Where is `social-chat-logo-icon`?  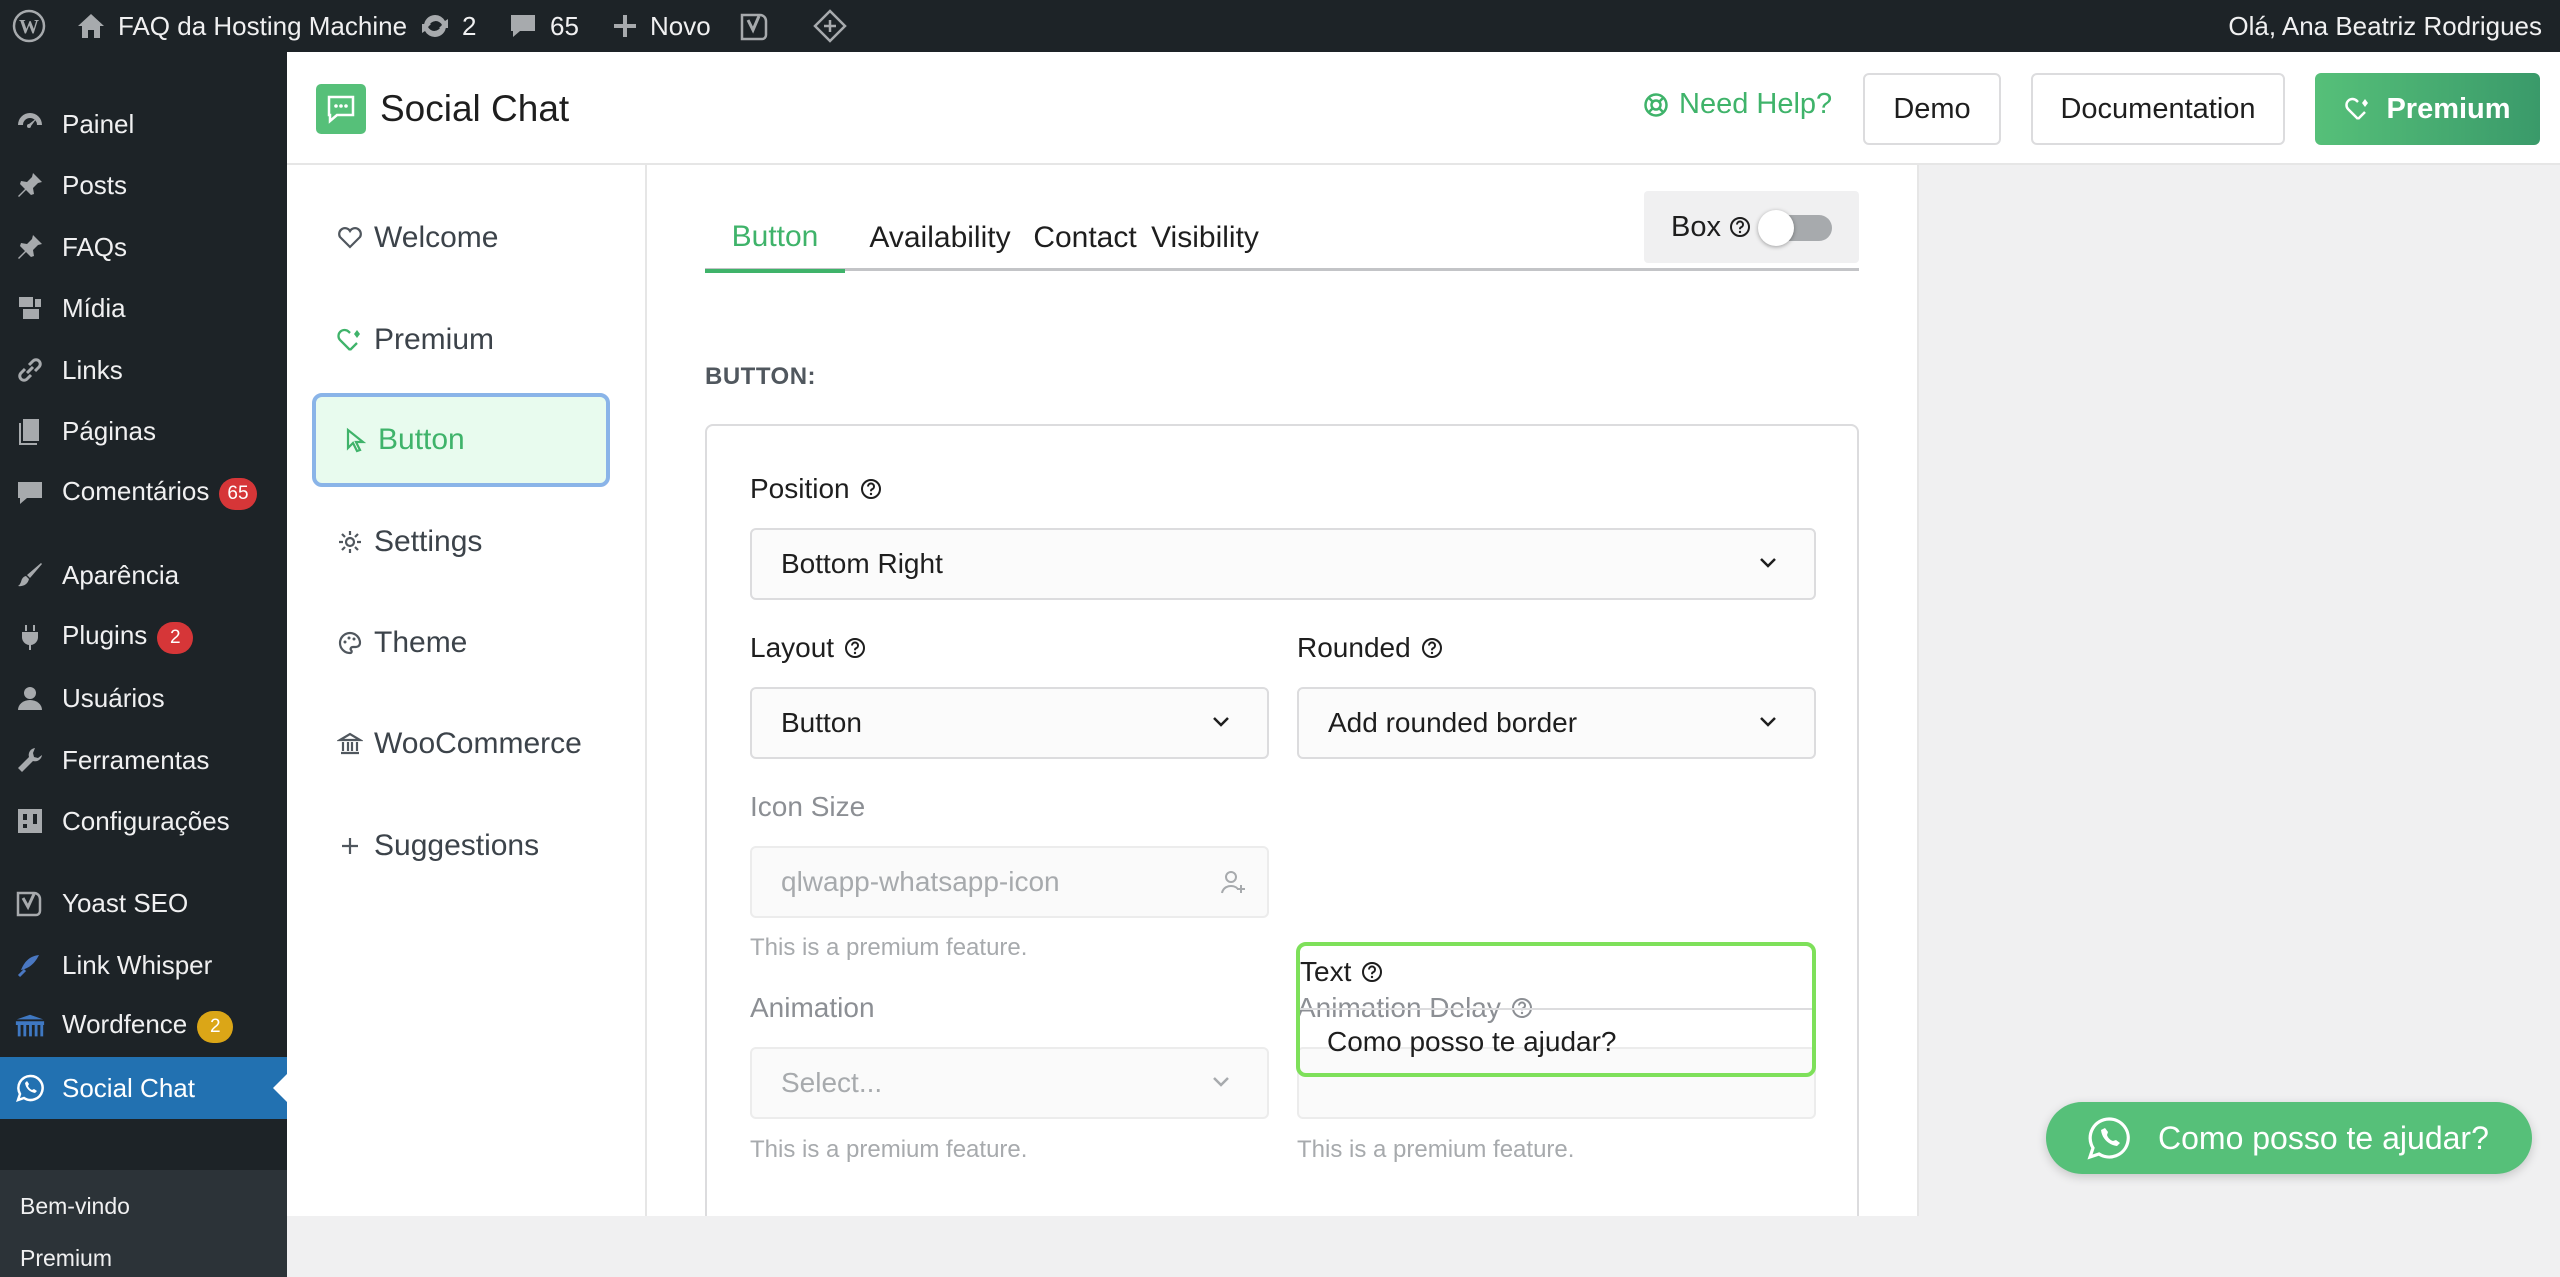 social-chat-logo-icon is located at coordinates (341, 109).